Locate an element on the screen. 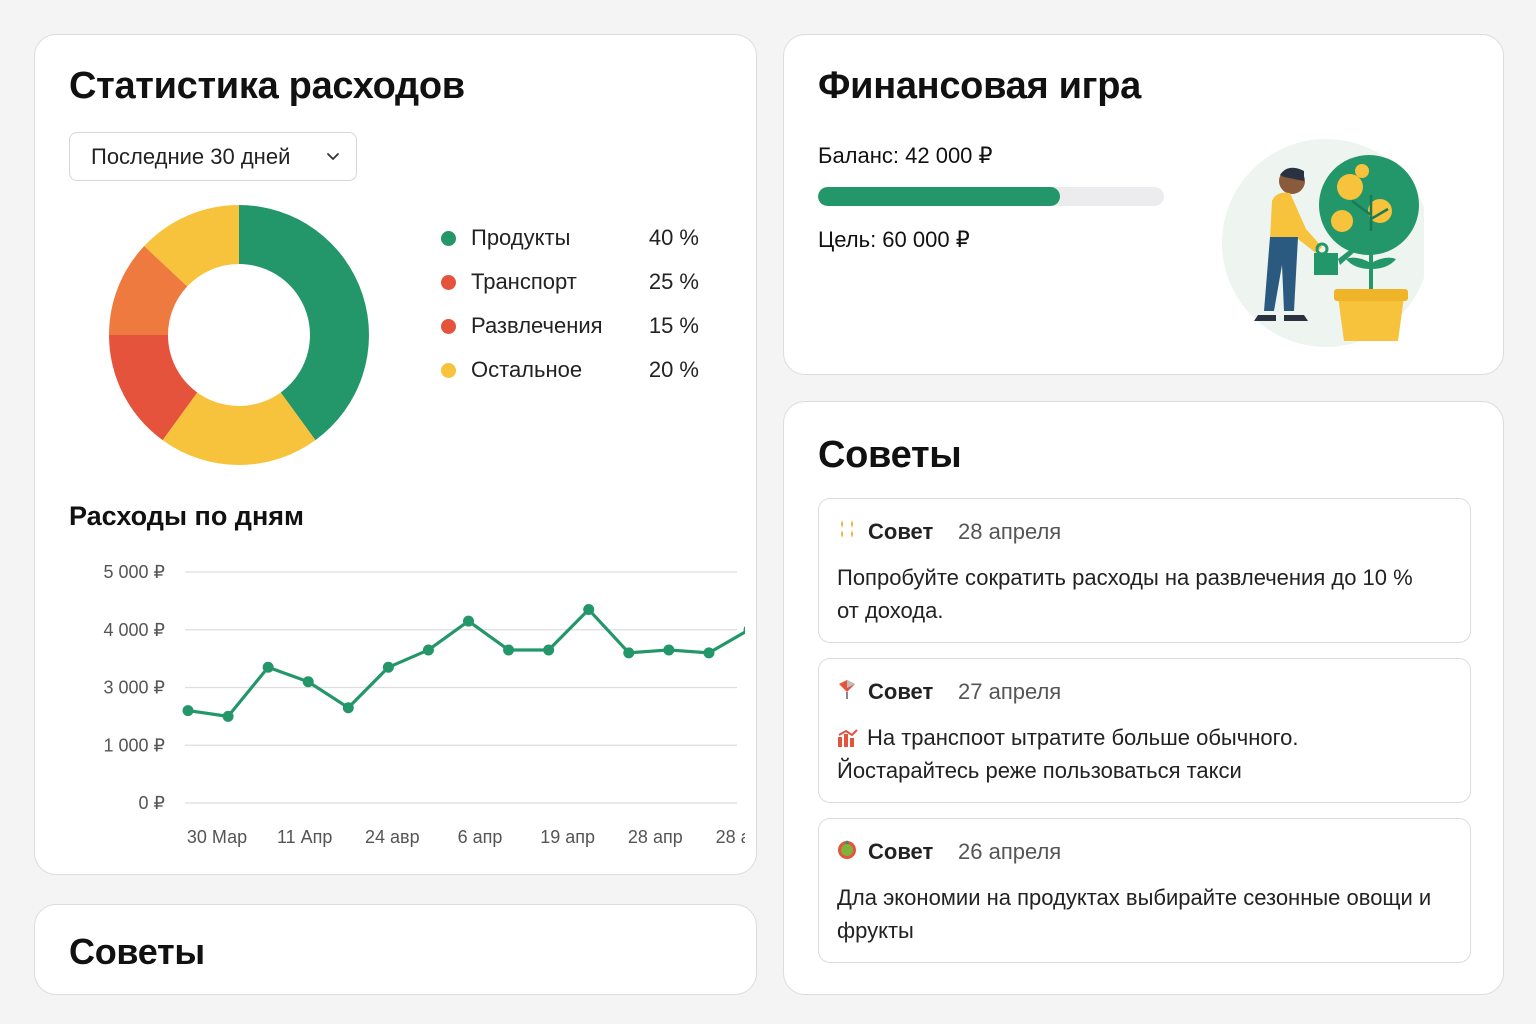 Image resolution: width=1536 pixels, height=1024 pixels. period-select-value: Последние 30 дней is located at coordinates (191, 156).